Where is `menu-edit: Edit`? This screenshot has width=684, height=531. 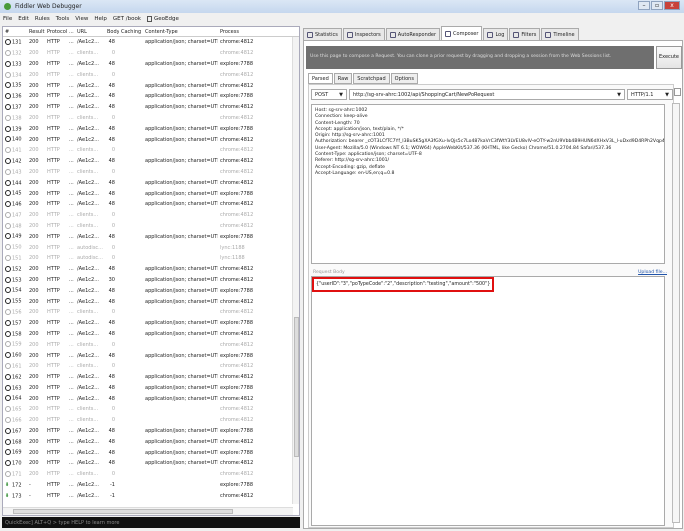
menu-edit: Edit is located at coordinates (23, 19).